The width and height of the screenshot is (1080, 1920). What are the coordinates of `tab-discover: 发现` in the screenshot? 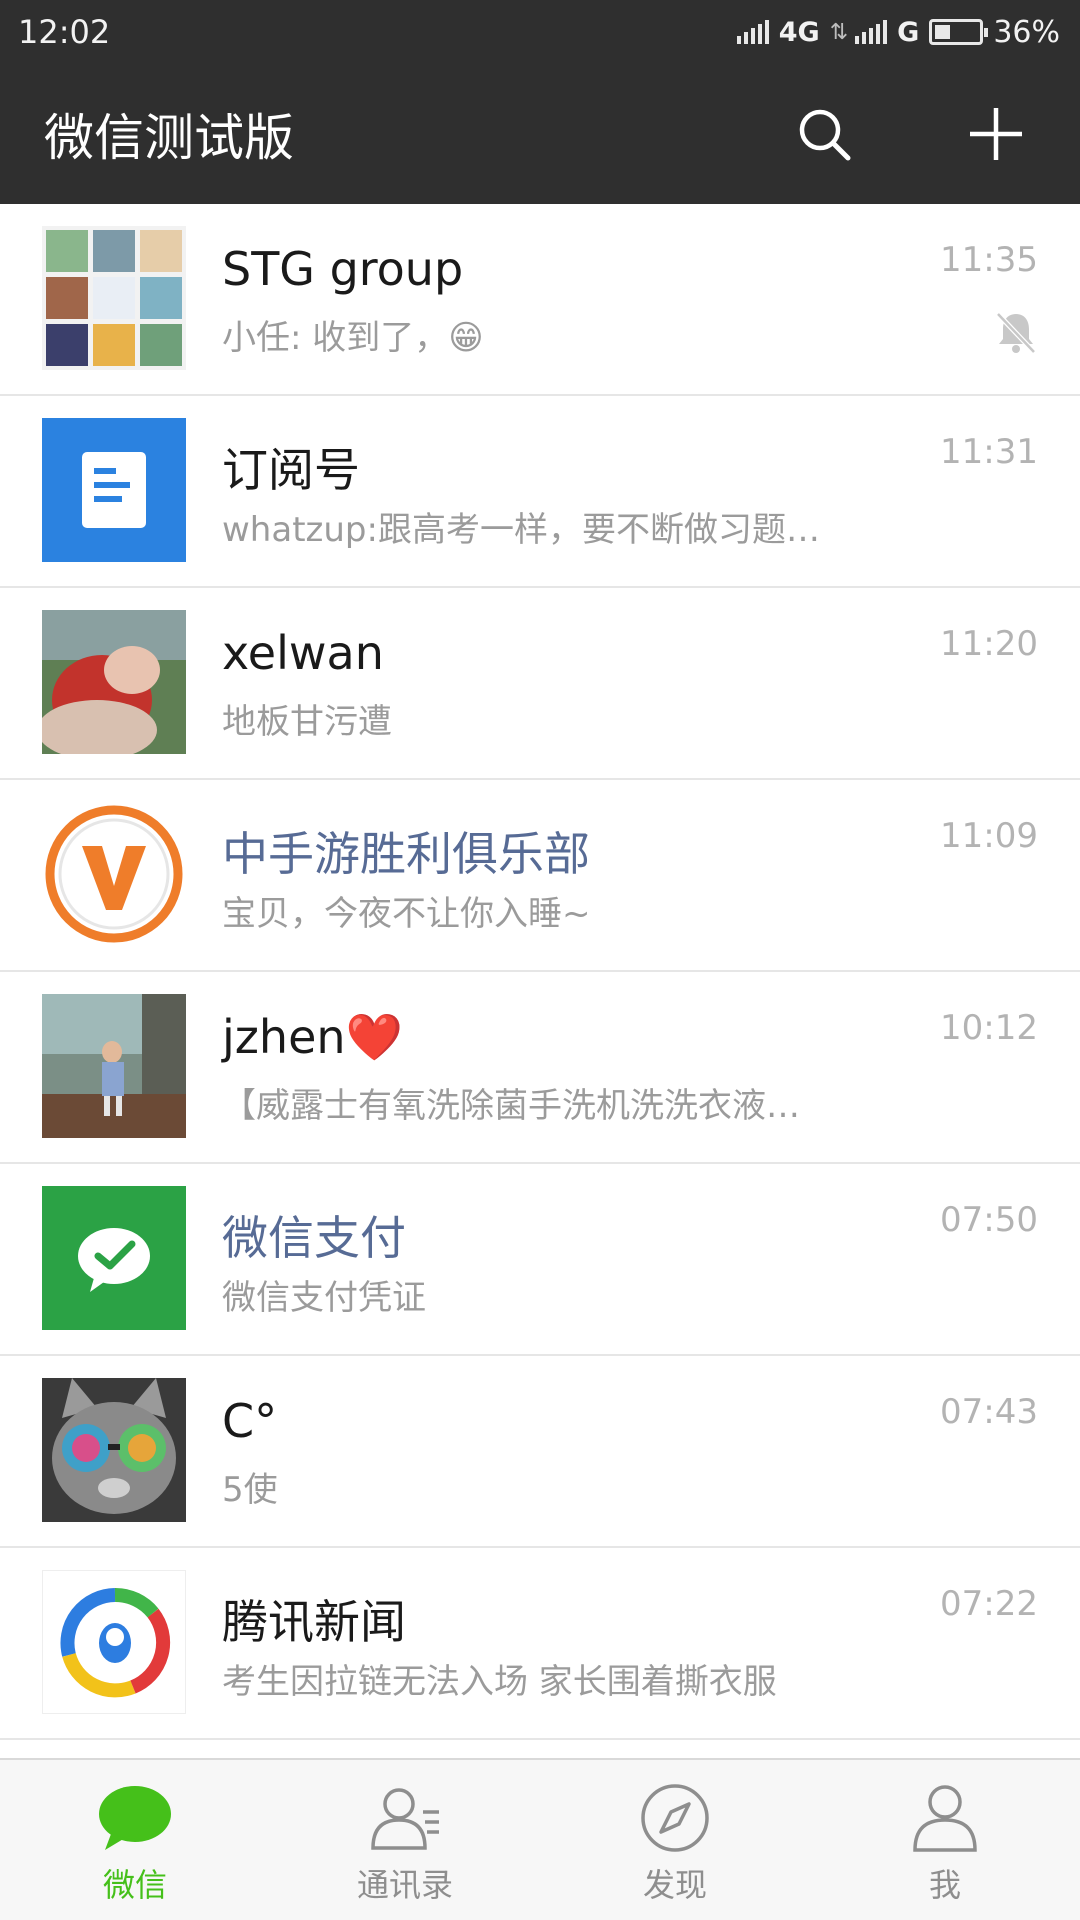 It's located at (675, 1840).